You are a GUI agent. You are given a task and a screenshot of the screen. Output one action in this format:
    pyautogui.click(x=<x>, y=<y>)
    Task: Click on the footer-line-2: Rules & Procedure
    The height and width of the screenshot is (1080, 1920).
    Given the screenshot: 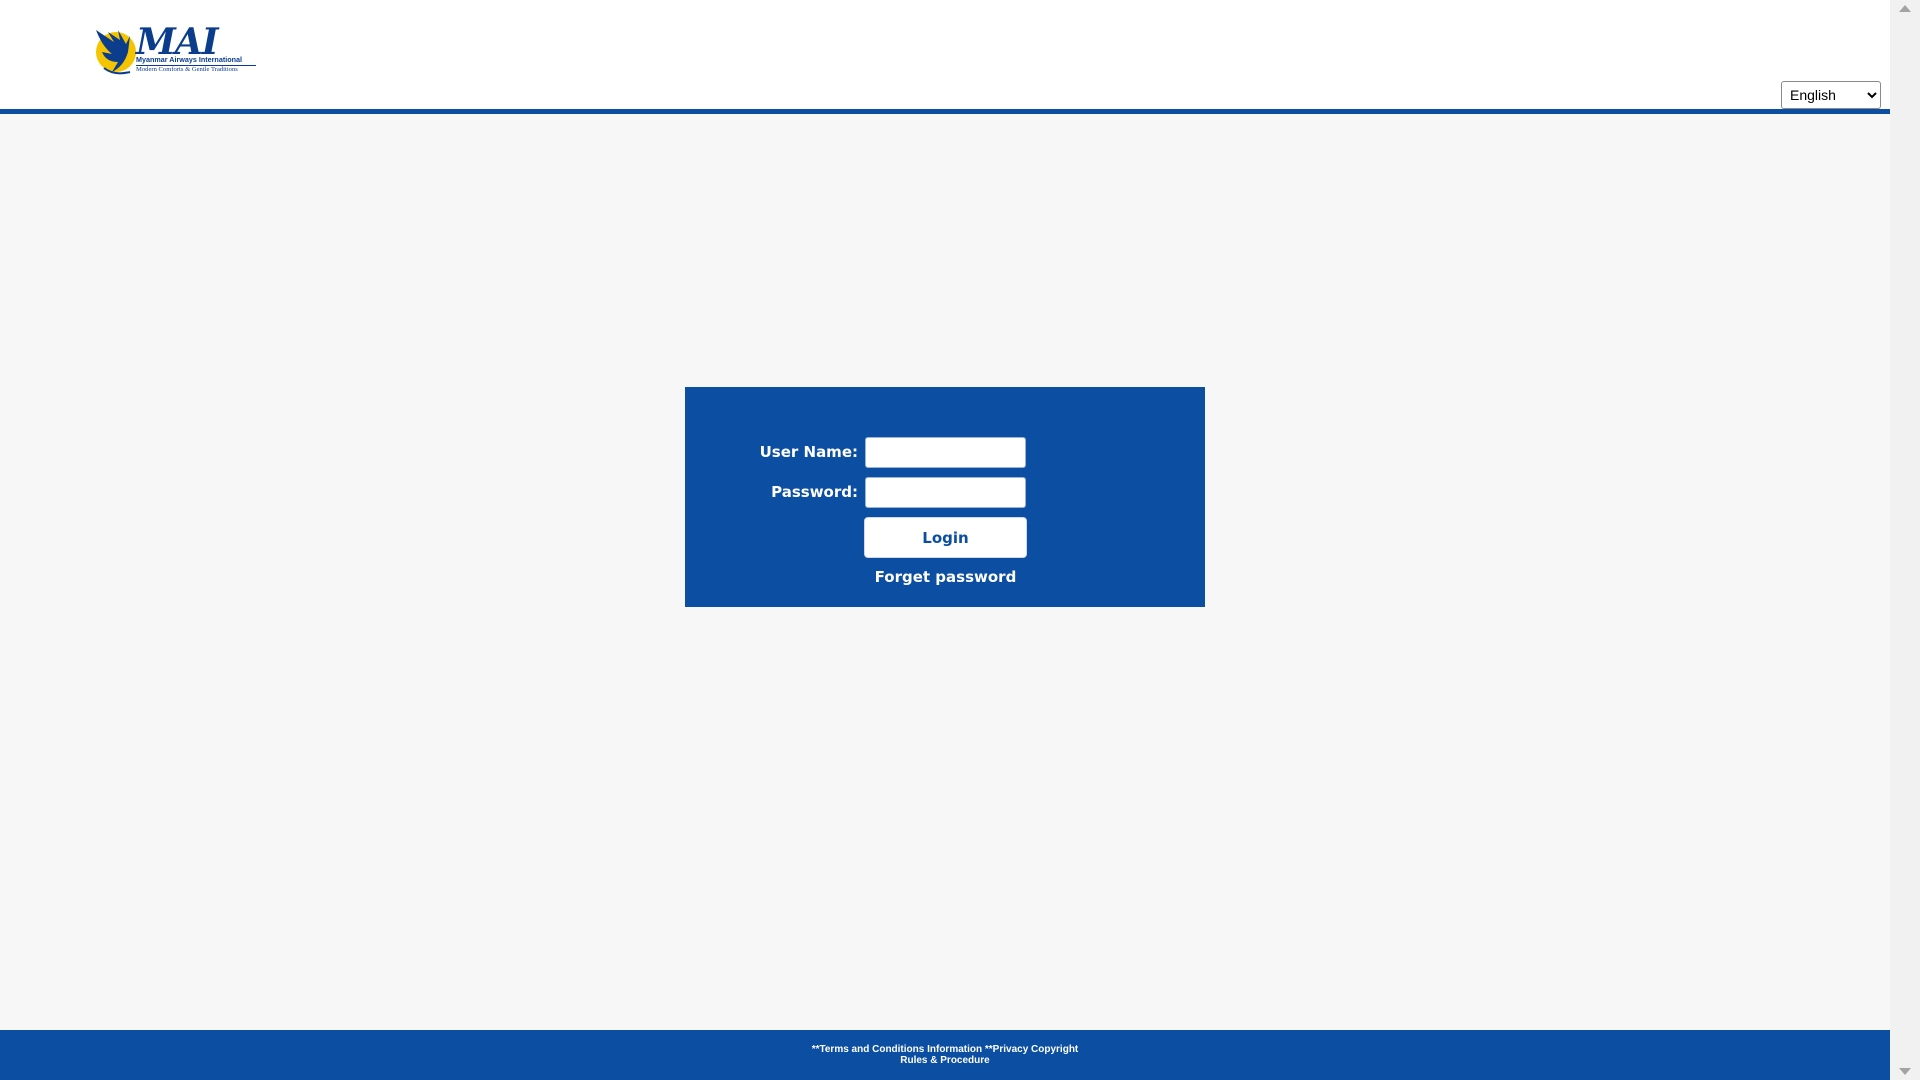 What is the action you would take?
    pyautogui.click(x=945, y=1060)
    